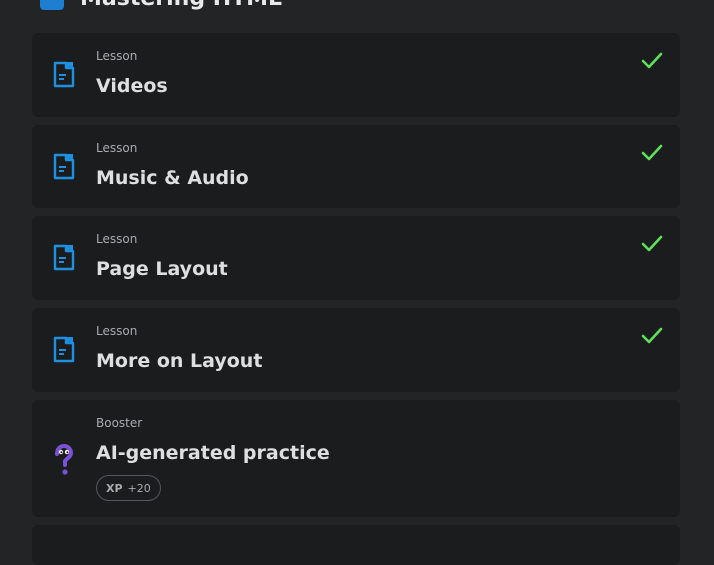  I want to click on item-kind-label: Booster, so click(119, 423).